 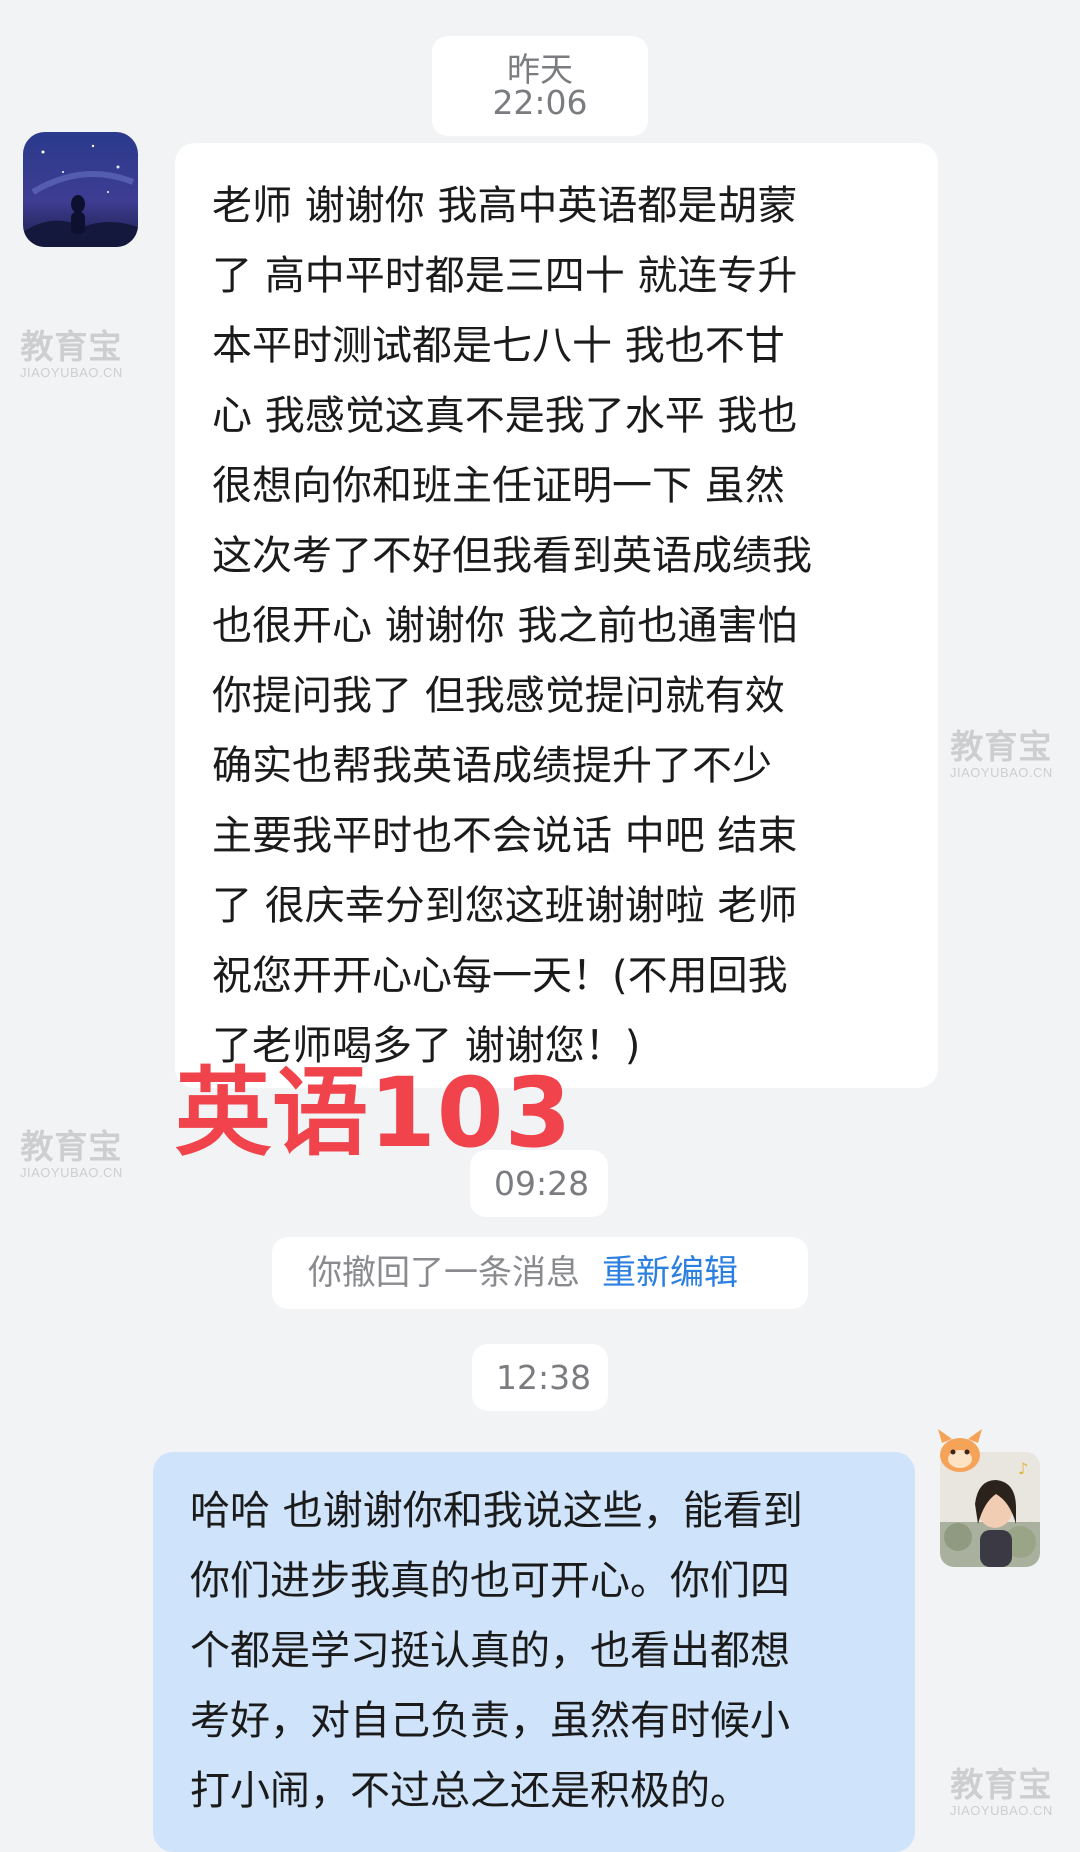 What do you see at coordinates (374, 1113) in the screenshot?
I see `score-annotation: 英语103` at bounding box center [374, 1113].